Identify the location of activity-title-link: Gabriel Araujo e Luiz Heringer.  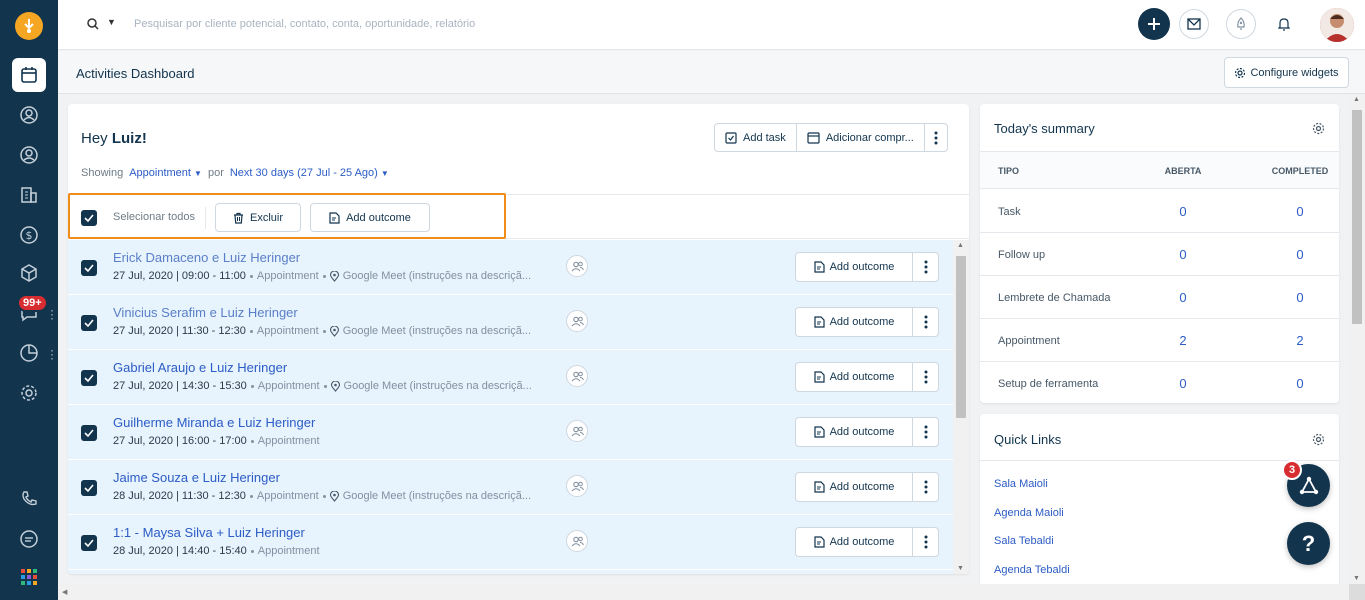
(200, 367).